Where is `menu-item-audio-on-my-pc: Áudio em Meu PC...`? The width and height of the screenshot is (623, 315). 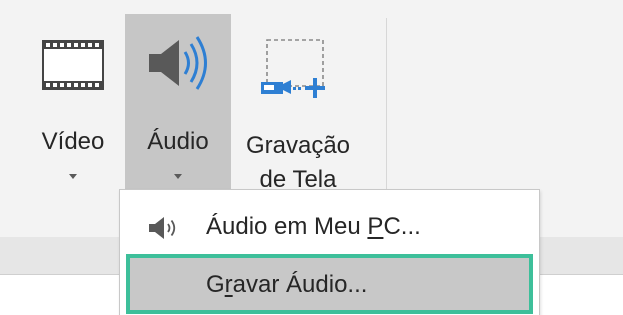 menu-item-audio-on-my-pc: Áudio em Meu PC... is located at coordinates (329, 228).